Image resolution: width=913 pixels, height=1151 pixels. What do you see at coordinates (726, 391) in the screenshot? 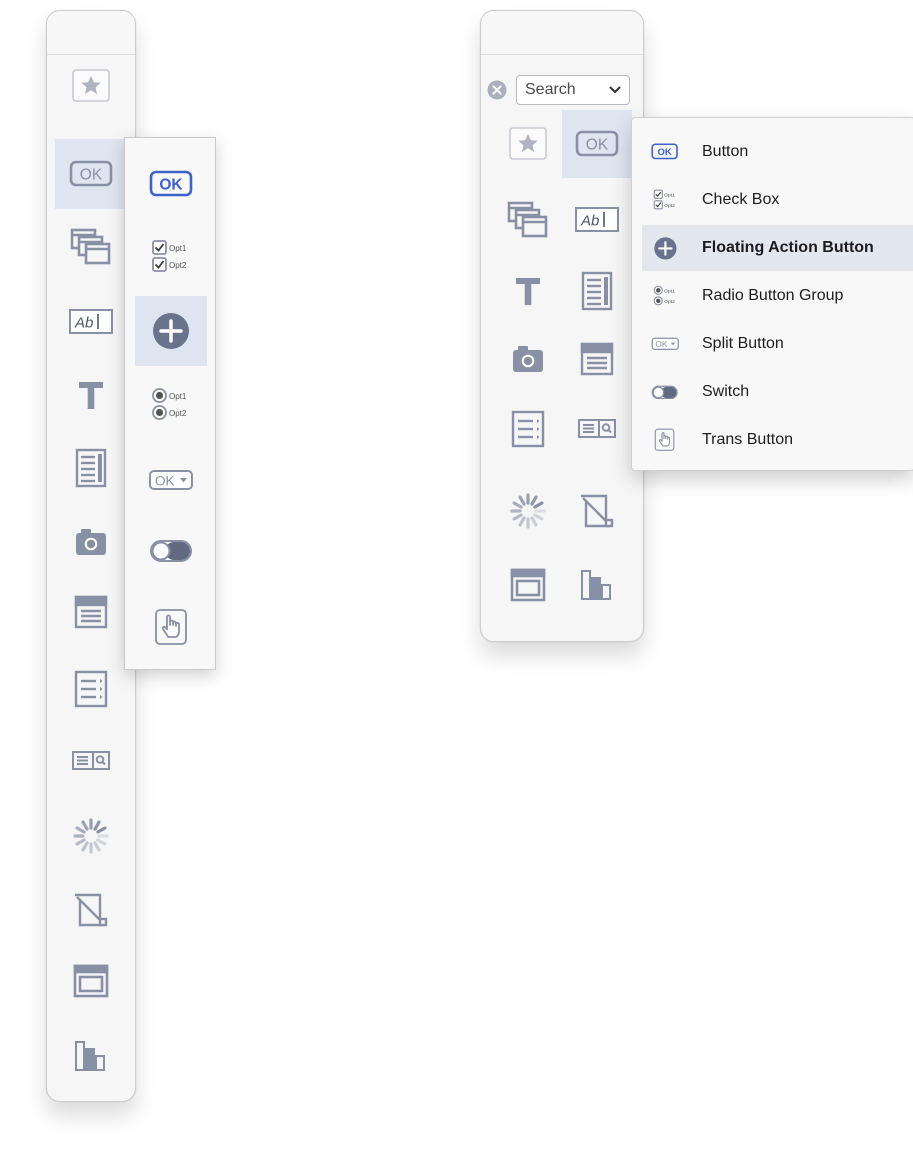
I see `menu-item-label: Switch` at bounding box center [726, 391].